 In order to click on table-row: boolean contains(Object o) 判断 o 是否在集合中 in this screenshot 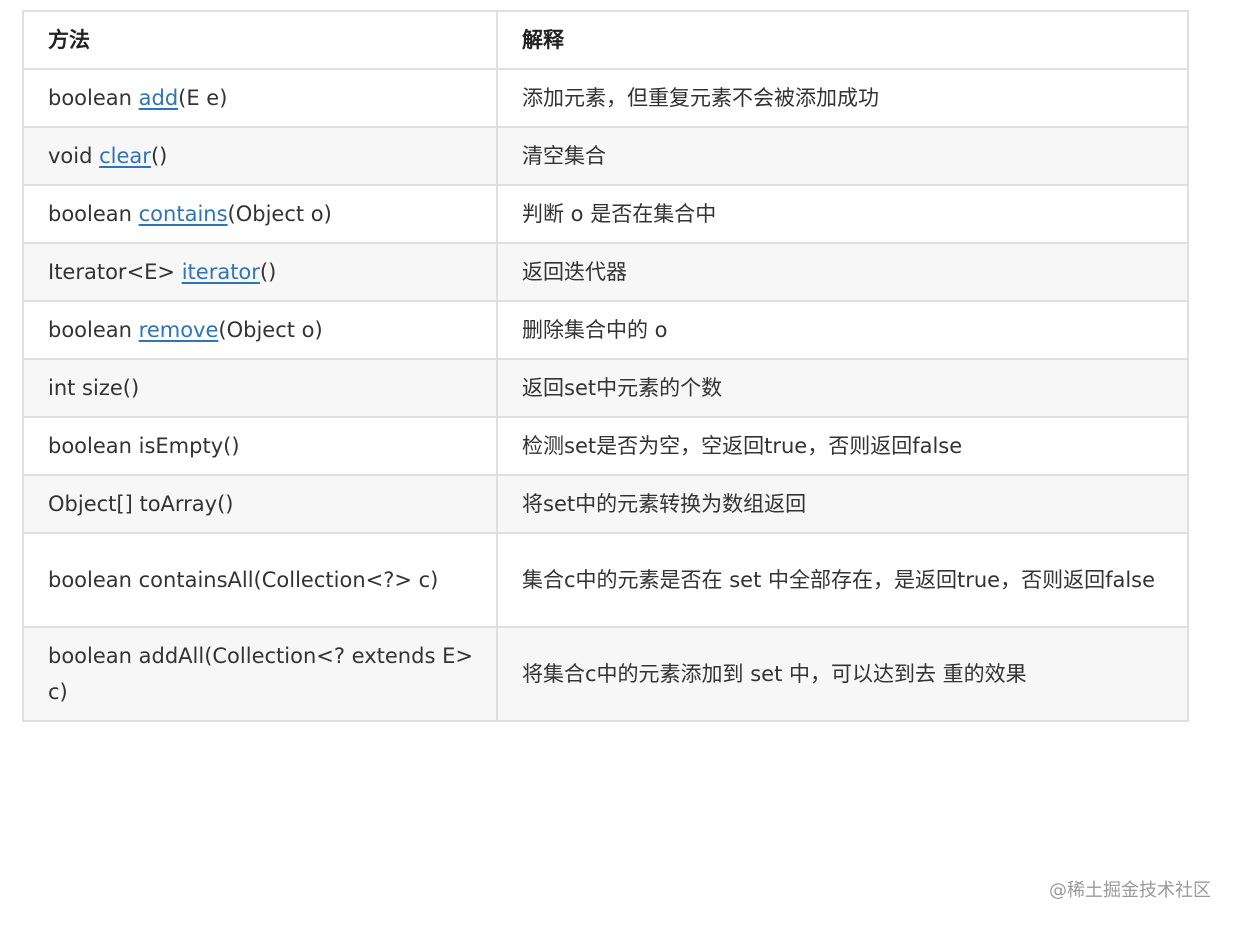, I will do `click(605, 214)`.